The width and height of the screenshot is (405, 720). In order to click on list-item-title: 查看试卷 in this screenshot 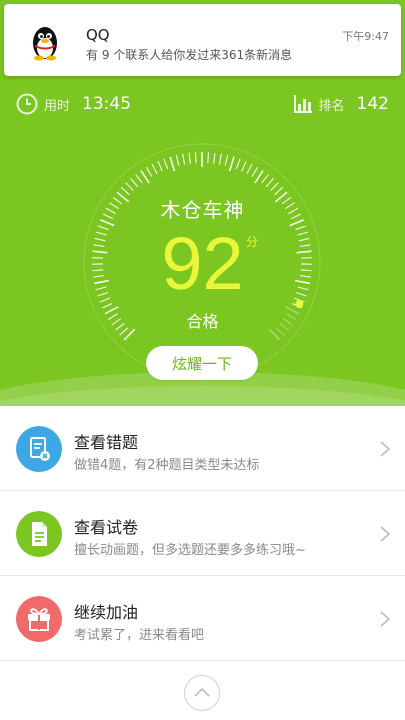, I will do `click(106, 527)`.